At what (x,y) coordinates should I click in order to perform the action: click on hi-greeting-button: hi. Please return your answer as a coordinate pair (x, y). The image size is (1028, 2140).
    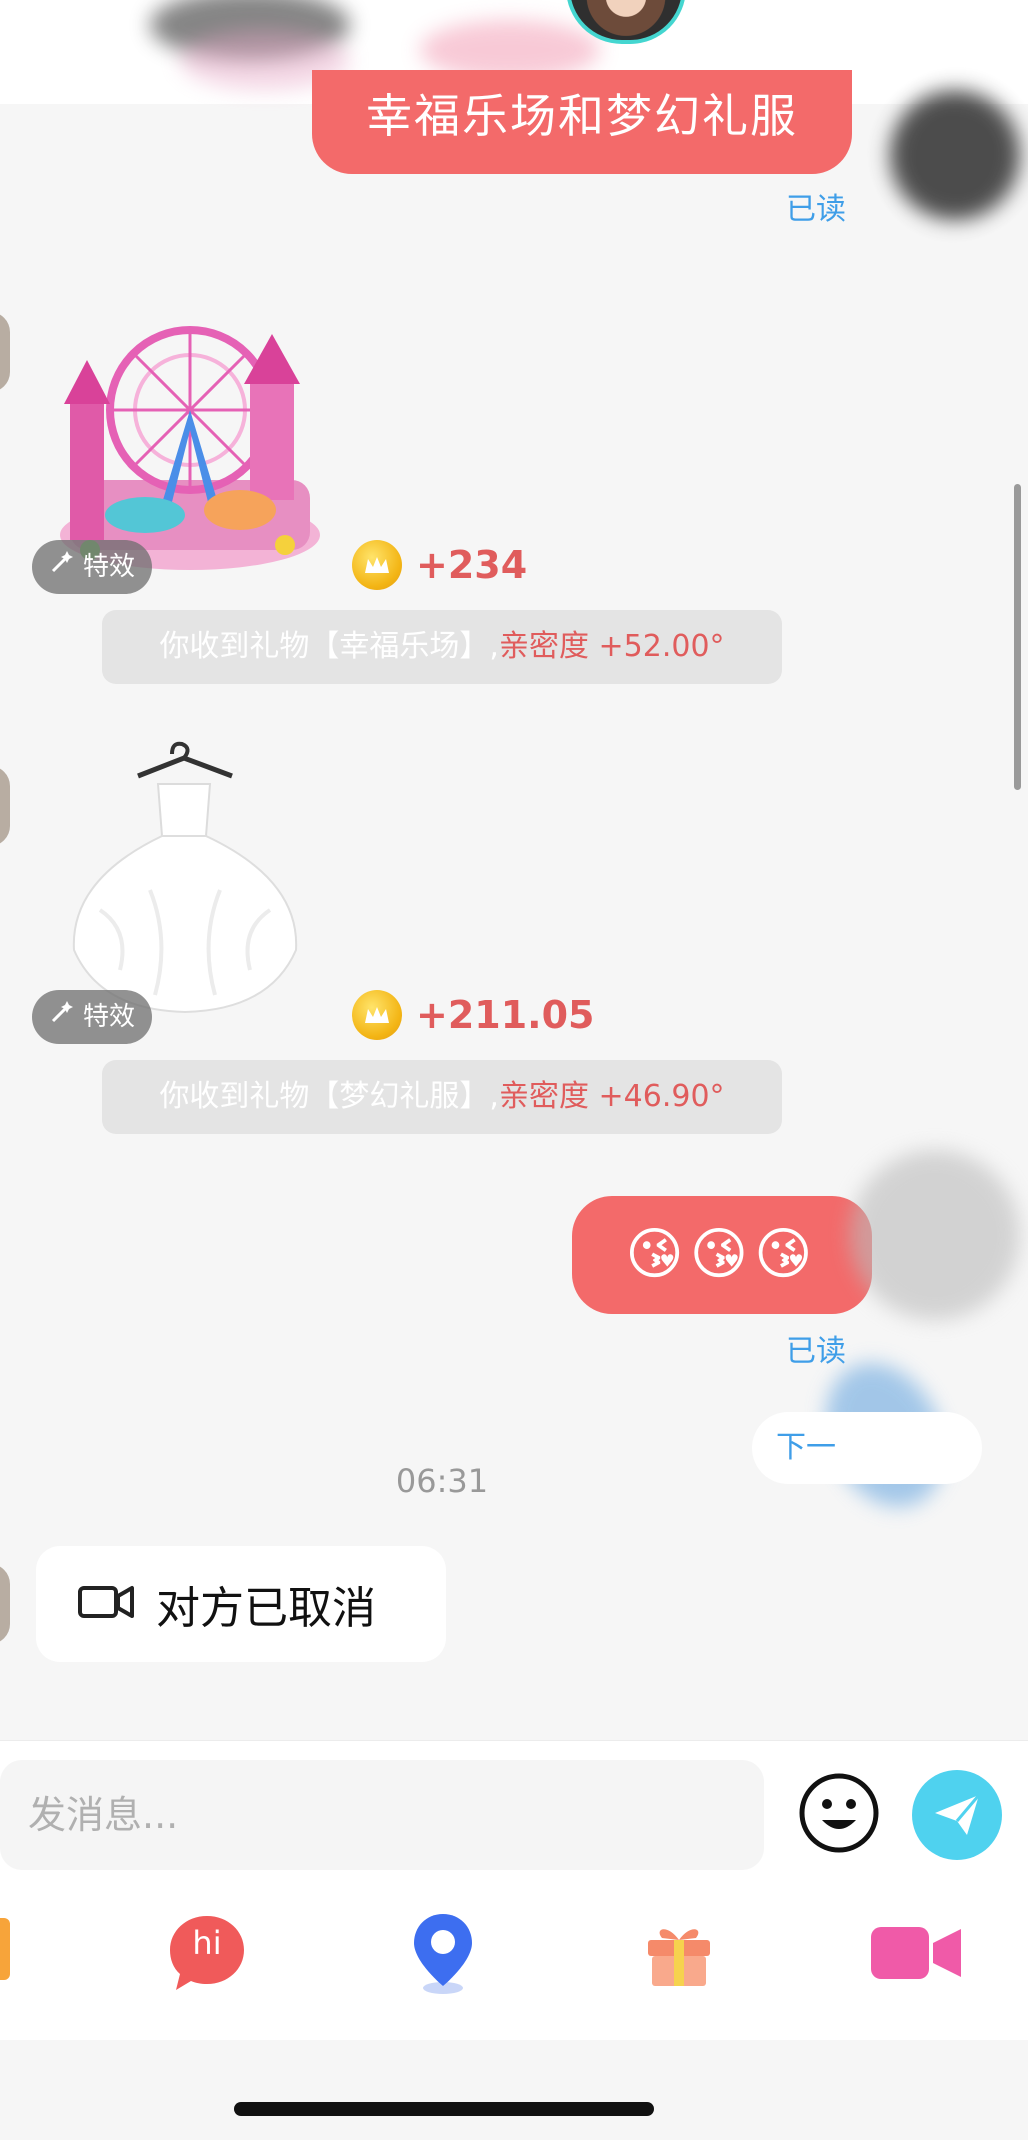
    Looking at the image, I should click on (207, 1953).